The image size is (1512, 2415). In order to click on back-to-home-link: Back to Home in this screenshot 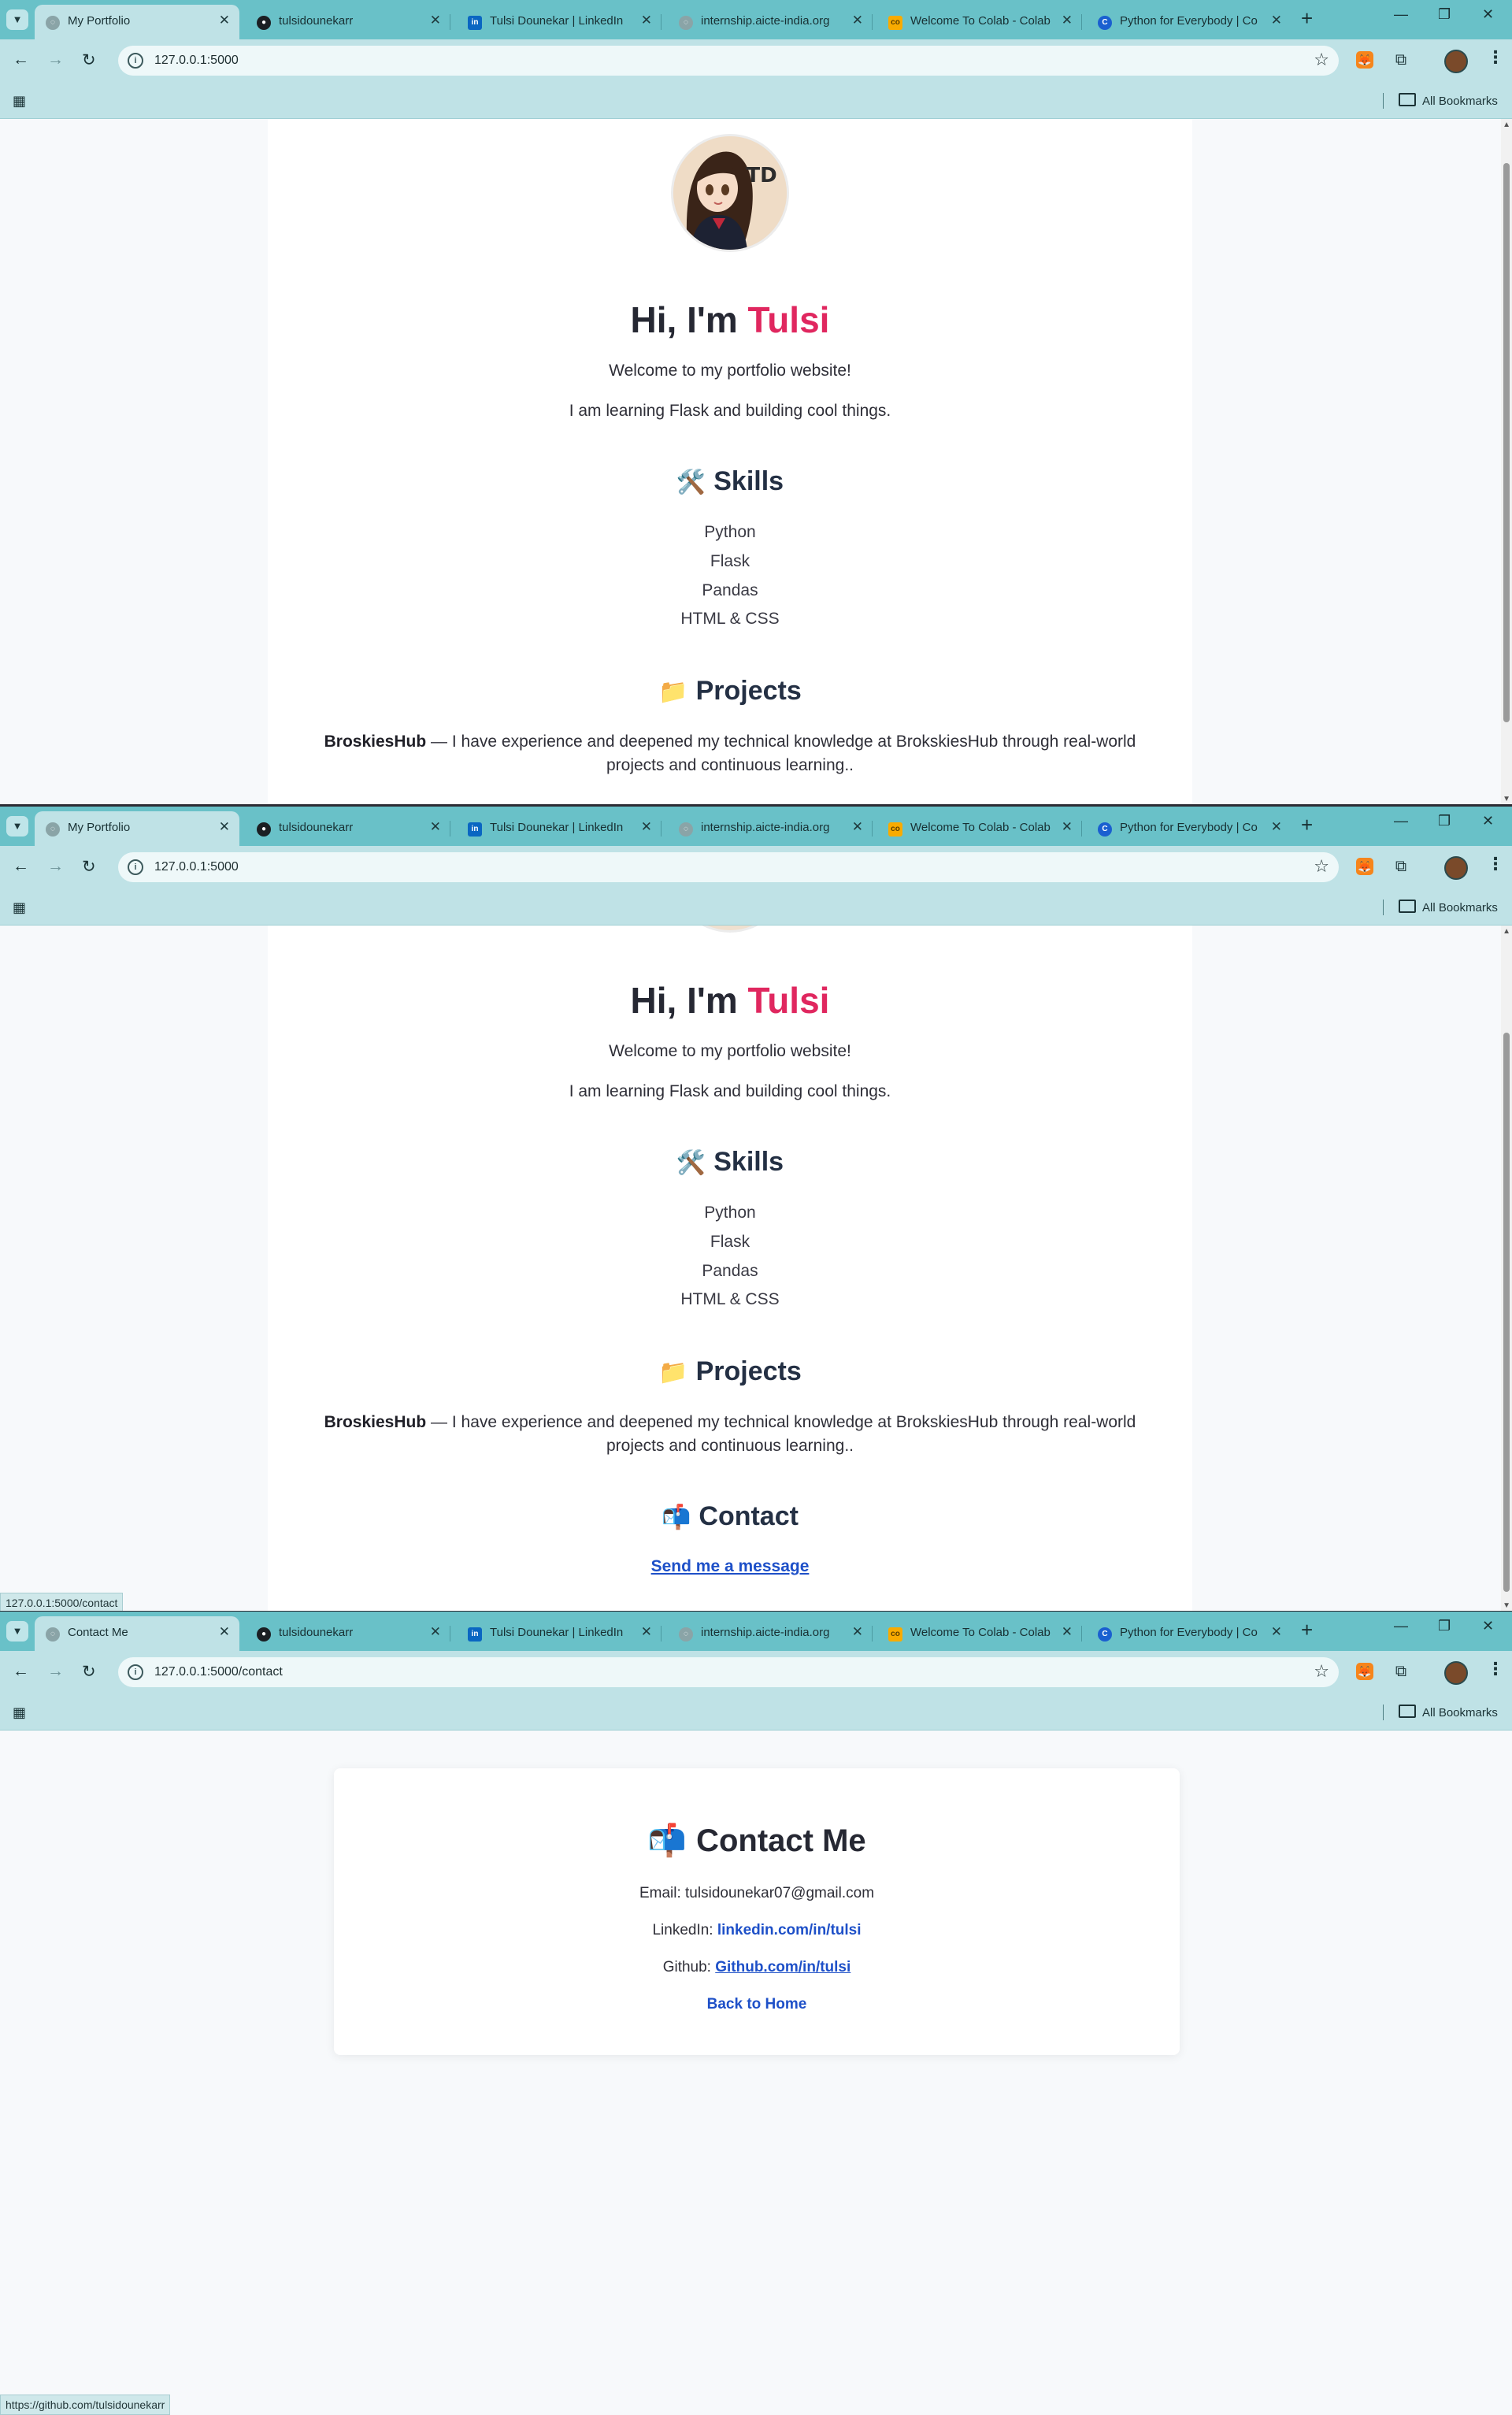, I will do `click(757, 2004)`.